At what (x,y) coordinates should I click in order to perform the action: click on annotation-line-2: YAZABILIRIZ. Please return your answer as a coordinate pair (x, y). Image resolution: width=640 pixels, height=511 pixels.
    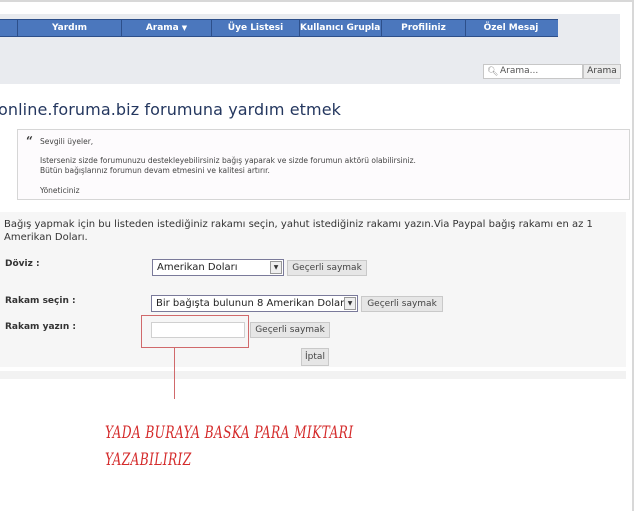
    Looking at the image, I should click on (148, 460).